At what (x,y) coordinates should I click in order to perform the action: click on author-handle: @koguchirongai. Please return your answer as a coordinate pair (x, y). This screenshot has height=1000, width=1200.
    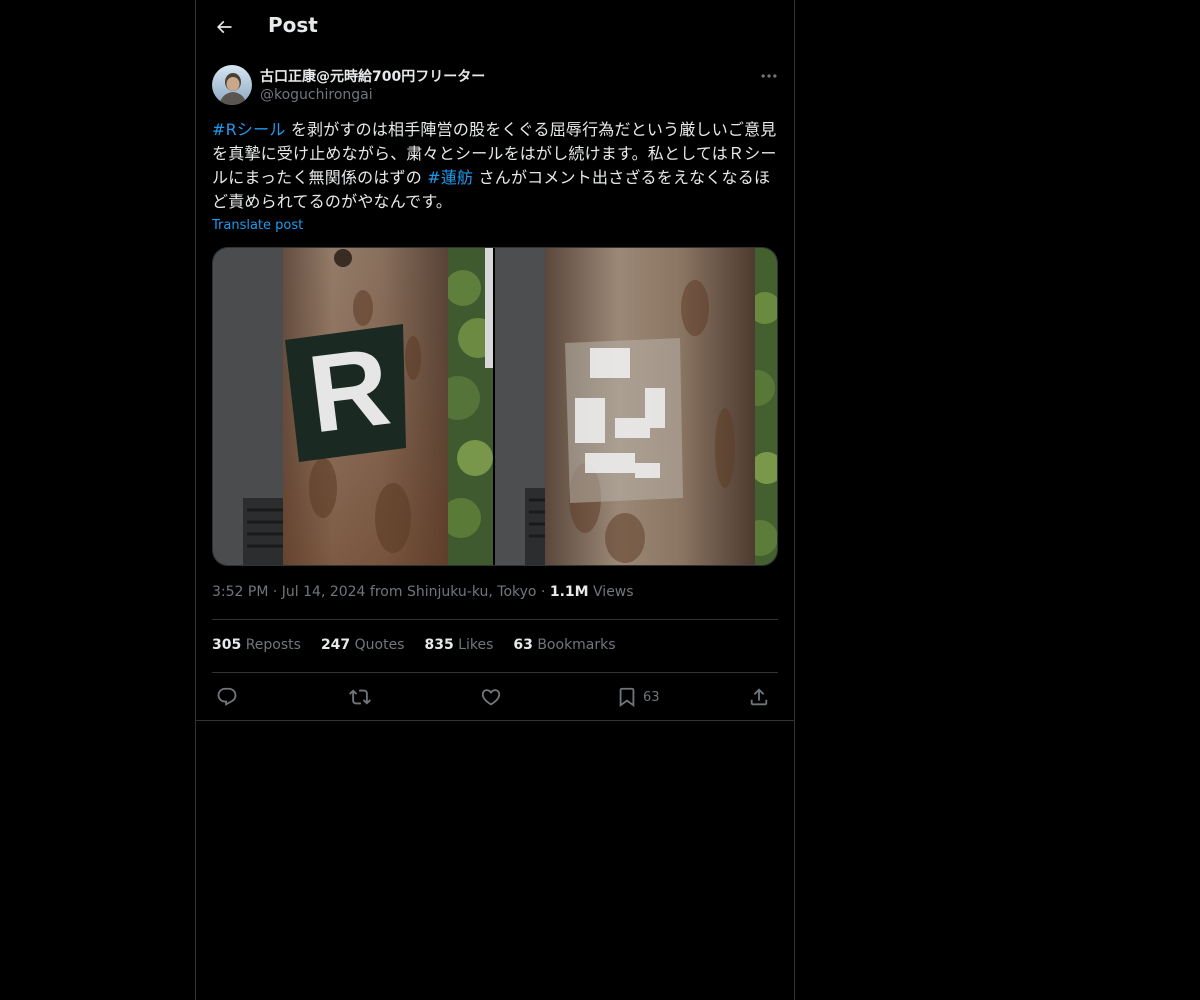
    Looking at the image, I should click on (316, 95).